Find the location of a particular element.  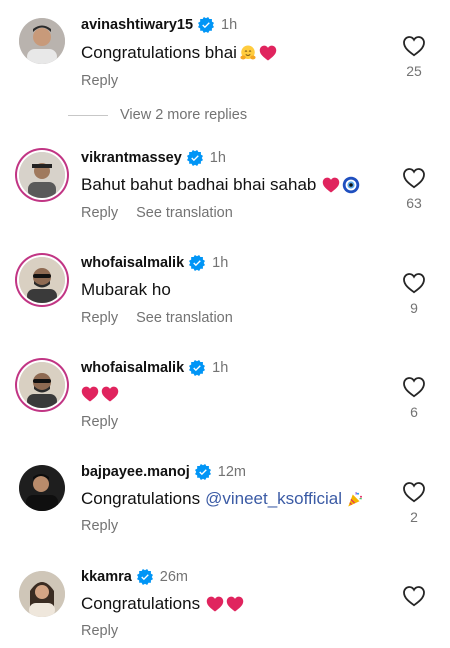

comment-header: kkamra 26m is located at coordinates (134, 577).